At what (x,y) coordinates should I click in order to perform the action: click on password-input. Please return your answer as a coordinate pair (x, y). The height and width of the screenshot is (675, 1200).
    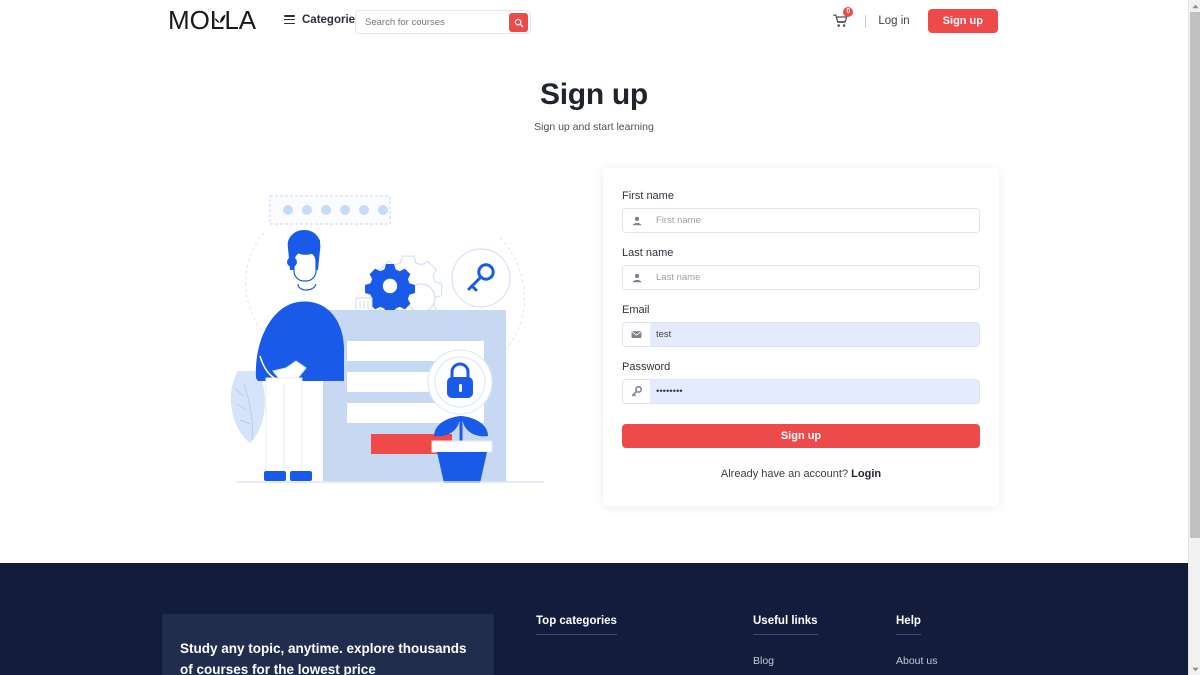
    Looking at the image, I should click on (814, 391).